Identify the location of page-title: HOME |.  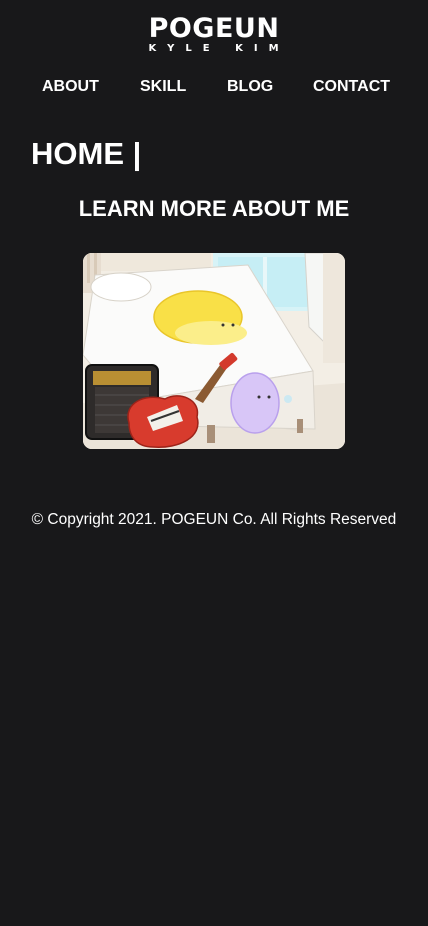
(86, 153).